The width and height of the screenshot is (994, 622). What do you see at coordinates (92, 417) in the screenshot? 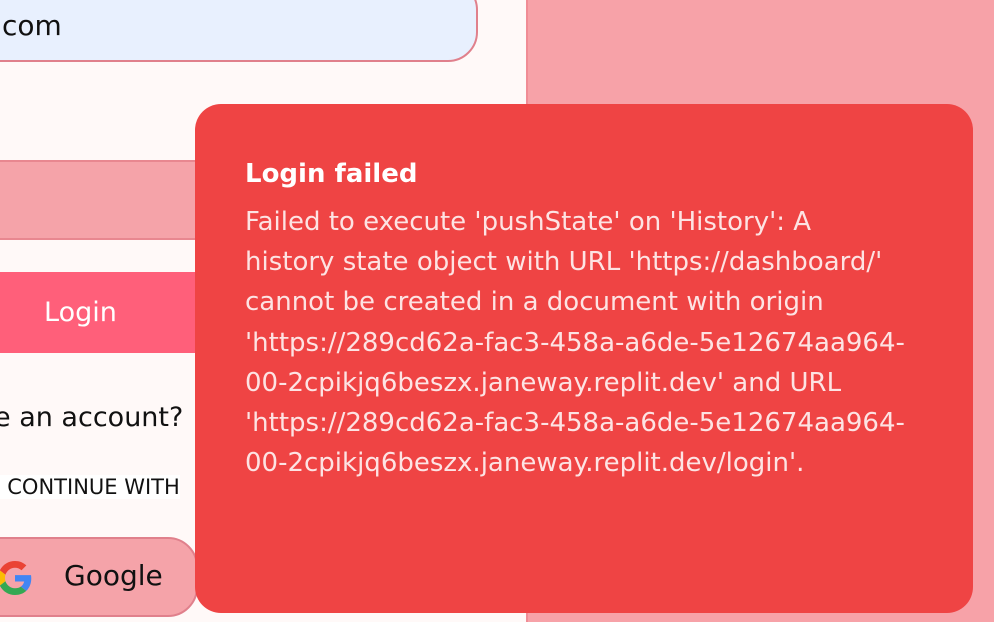
I see `signup-prompt-text: e an account?` at bounding box center [92, 417].